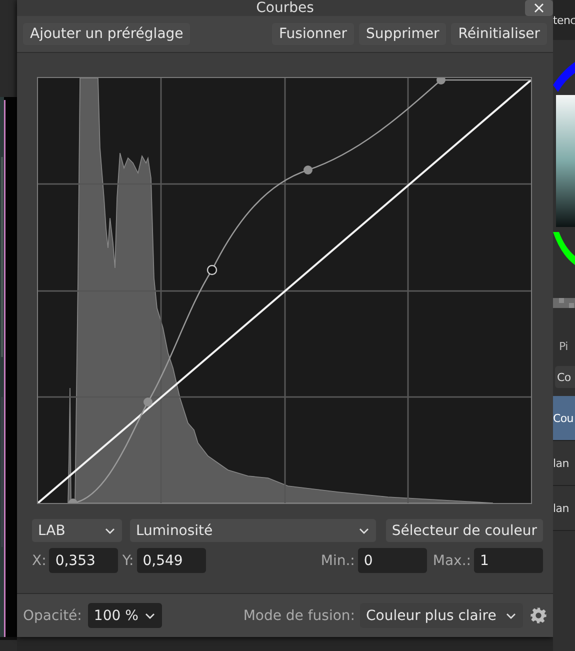 This screenshot has width=575, height=651. What do you see at coordinates (538, 615) in the screenshot?
I see `settings-icon` at bounding box center [538, 615].